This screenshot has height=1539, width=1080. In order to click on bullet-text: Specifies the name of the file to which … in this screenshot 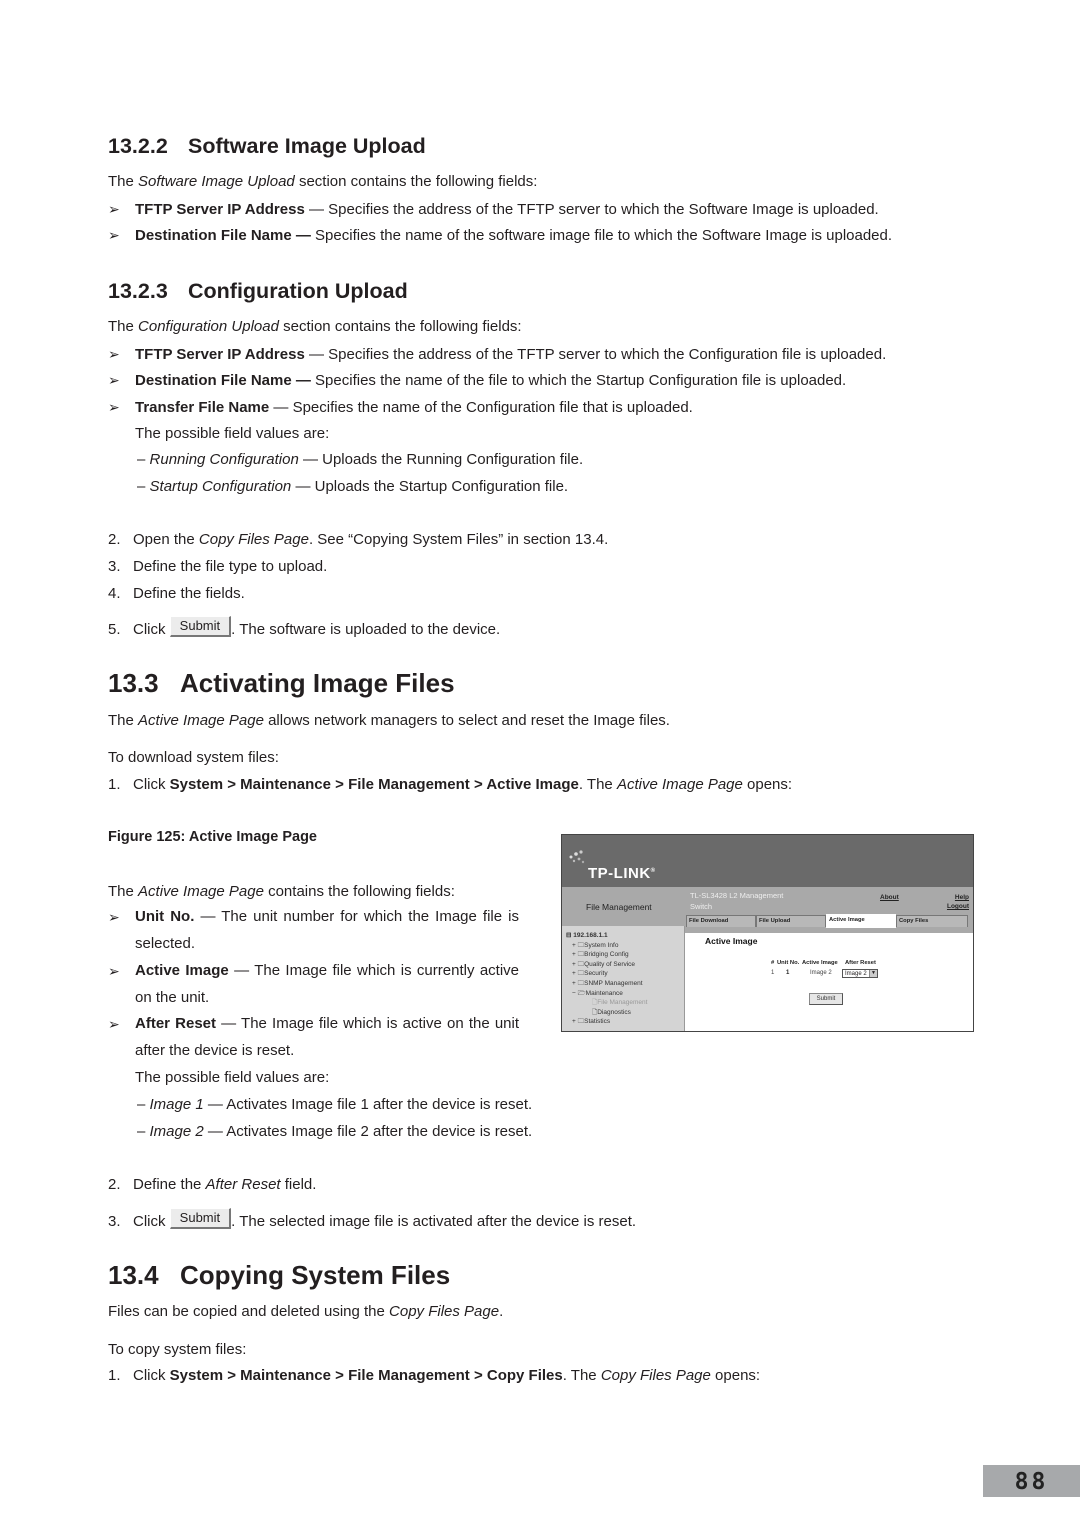, I will do `click(578, 380)`.